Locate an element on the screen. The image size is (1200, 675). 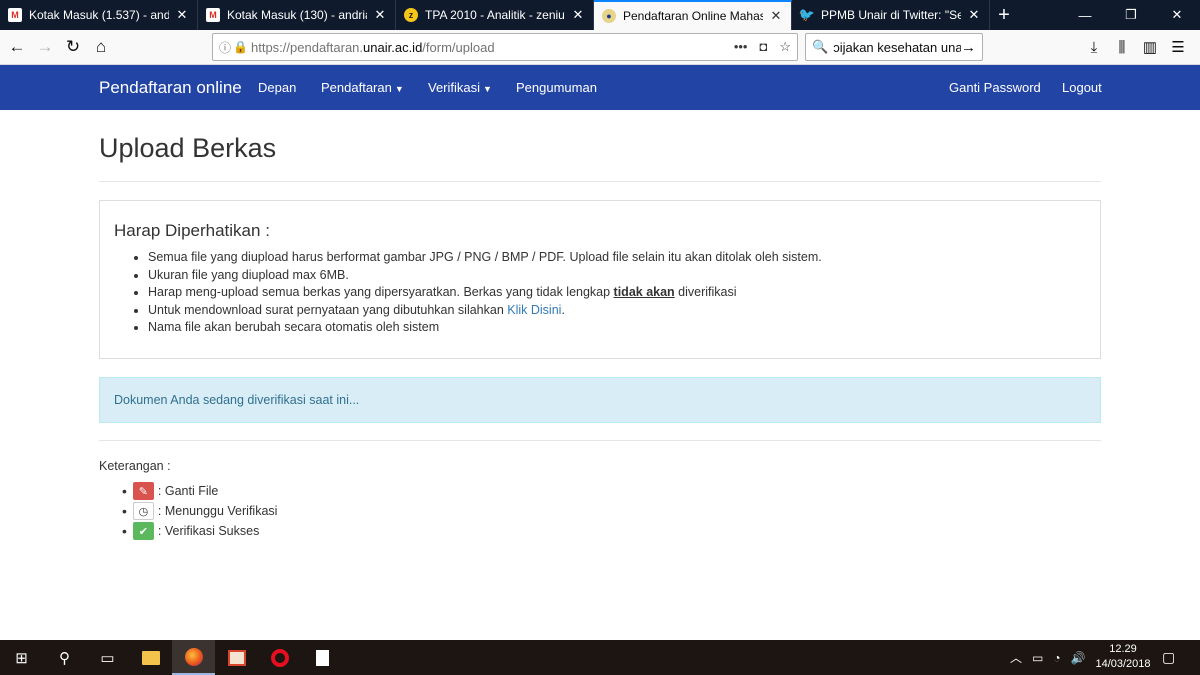
menu-icon: ☰ is located at coordinates (1178, 47).